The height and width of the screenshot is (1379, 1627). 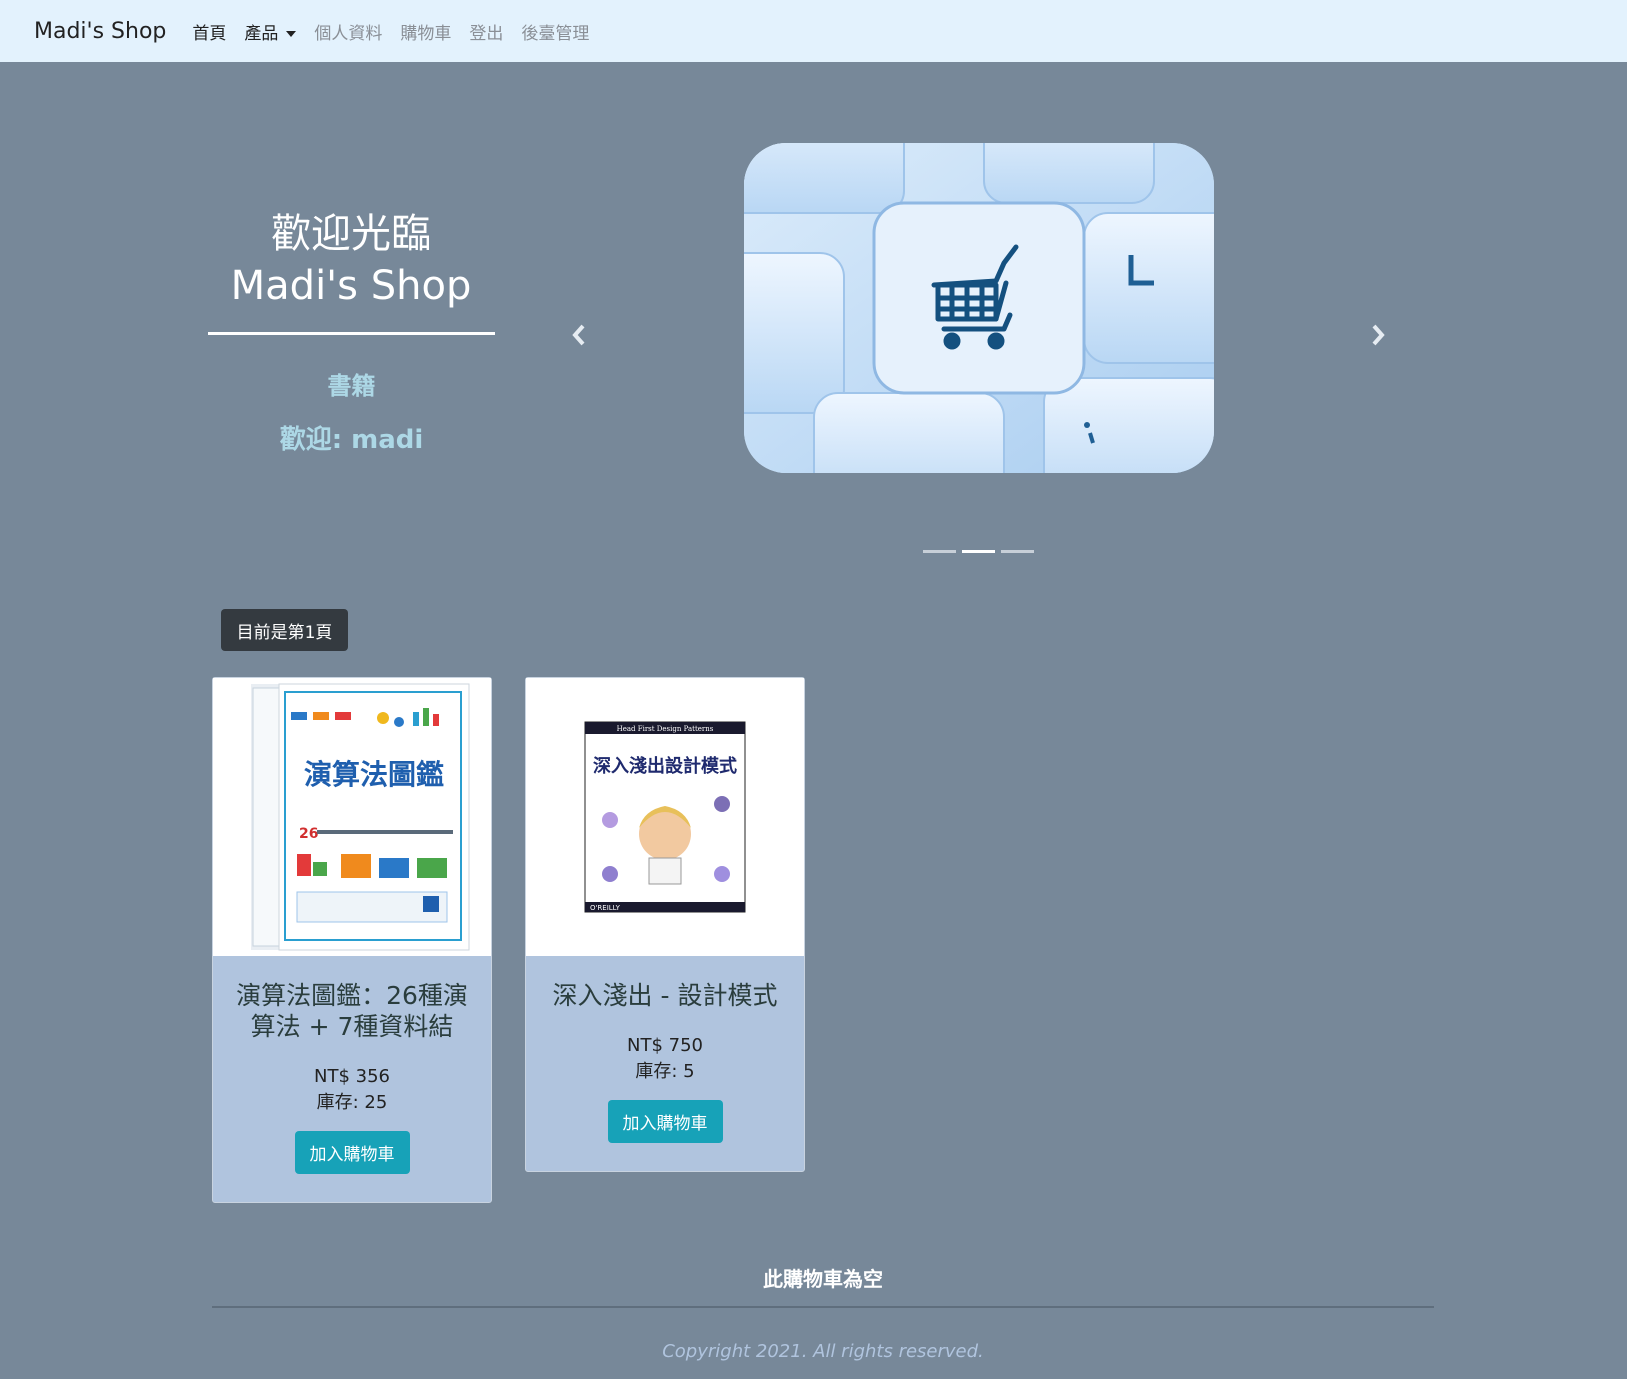 I want to click on nav-item-home: 首頁, so click(x=209, y=31).